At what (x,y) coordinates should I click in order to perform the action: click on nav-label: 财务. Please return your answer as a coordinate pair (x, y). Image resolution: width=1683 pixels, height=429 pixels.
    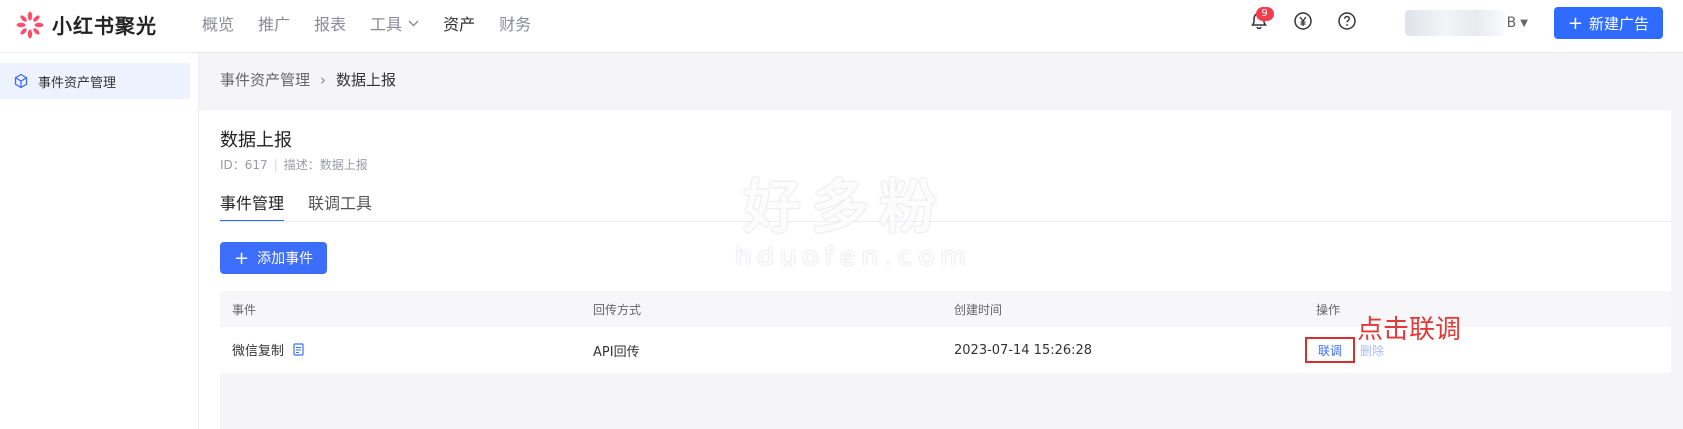
    Looking at the image, I should click on (515, 24).